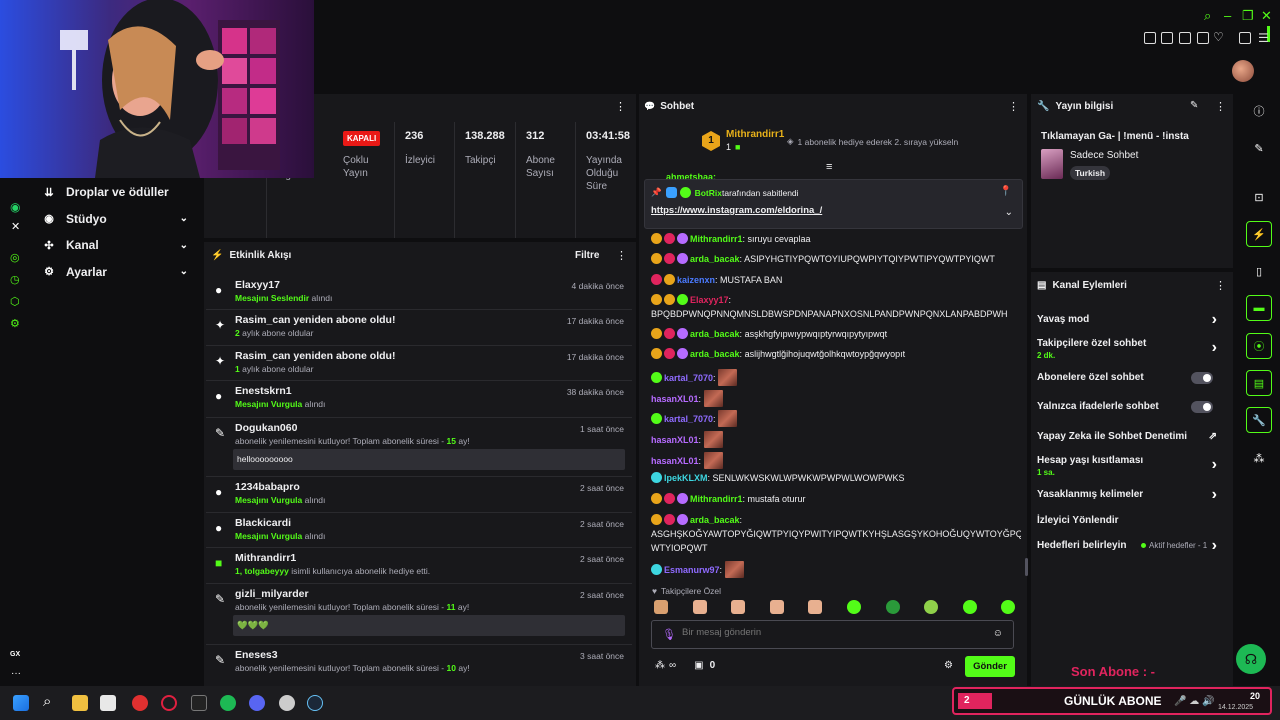 This screenshot has width=1280, height=720. What do you see at coordinates (1104, 155) in the screenshot?
I see `category-name: Sadece Sohbet` at bounding box center [1104, 155].